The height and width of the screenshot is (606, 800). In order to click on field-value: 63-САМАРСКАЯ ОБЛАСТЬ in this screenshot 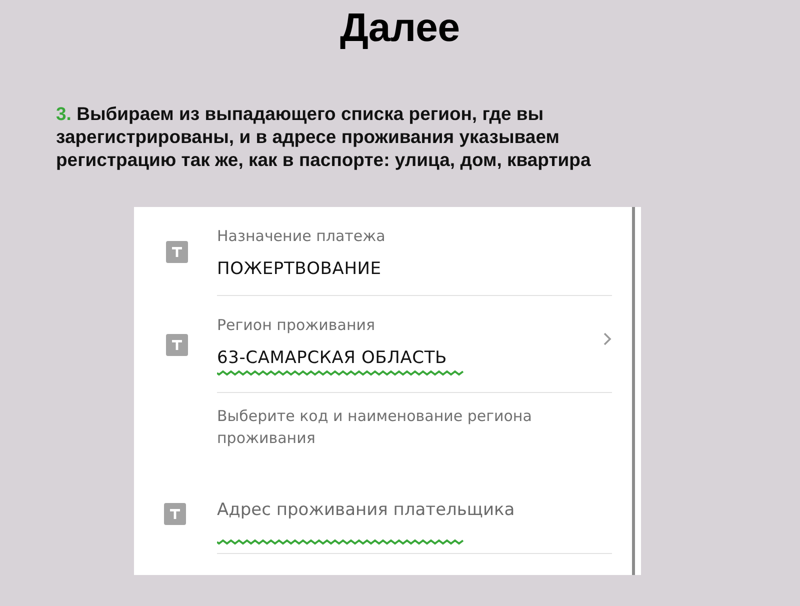, I will do `click(410, 358)`.